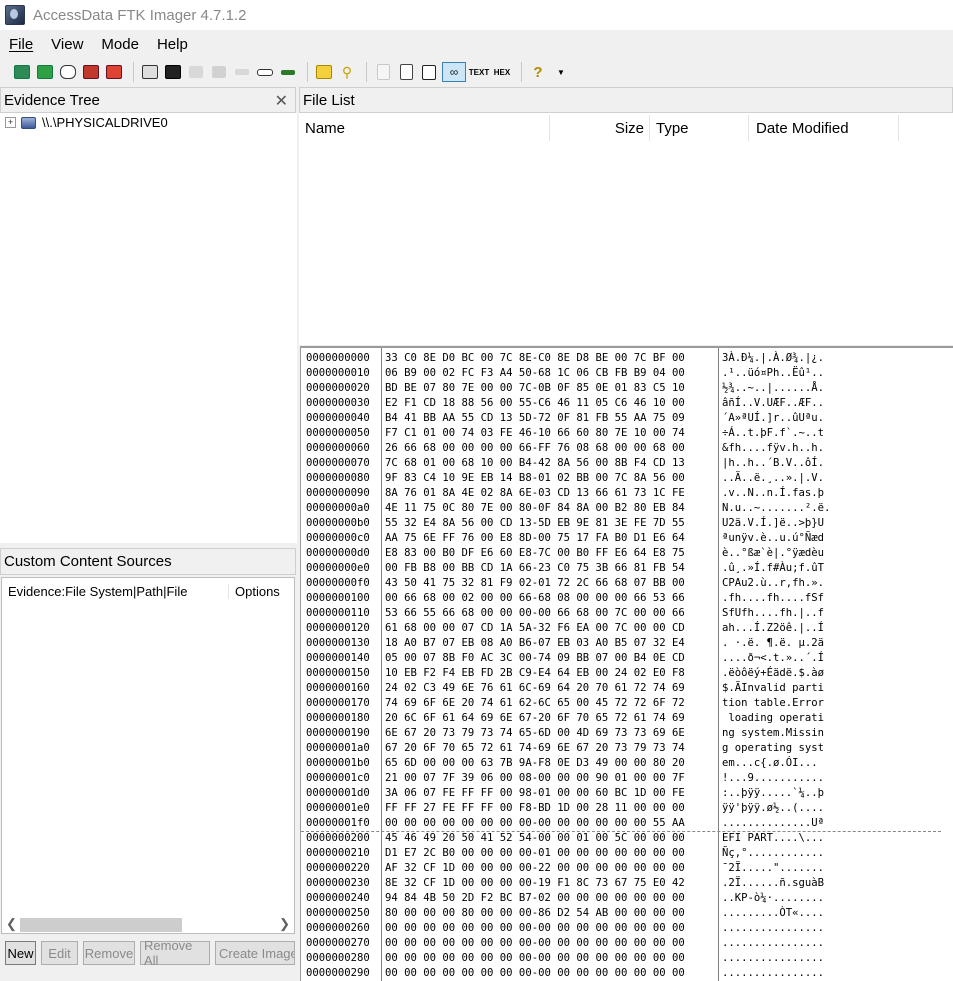  What do you see at coordinates (21, 44) in the screenshot?
I see `menu-file: File` at bounding box center [21, 44].